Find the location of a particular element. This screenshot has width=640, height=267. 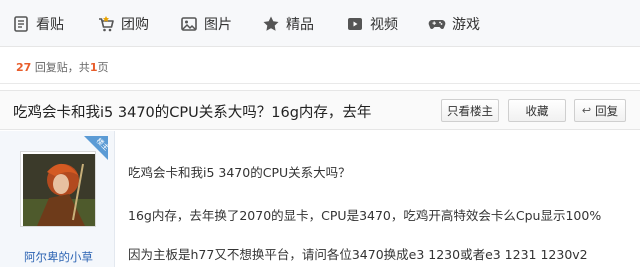

only-op-label: 只看楼主 is located at coordinates (470, 110).